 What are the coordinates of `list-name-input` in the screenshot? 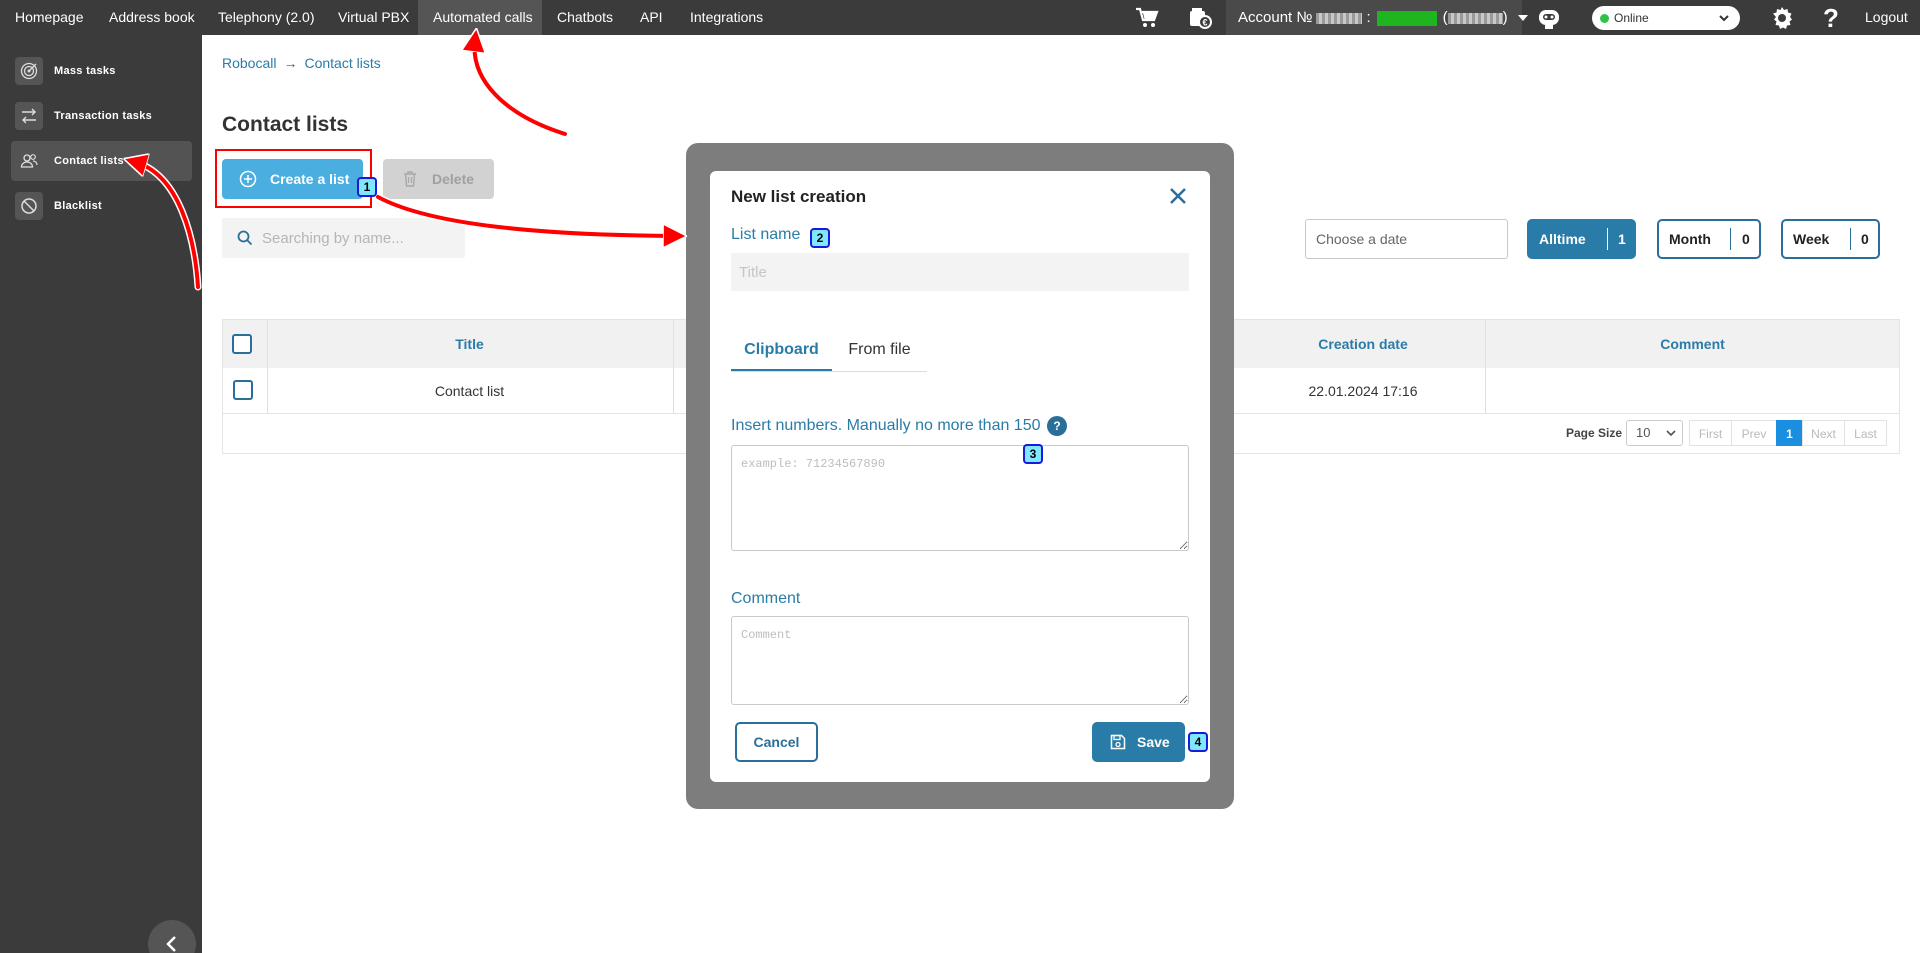 It's located at (960, 272).